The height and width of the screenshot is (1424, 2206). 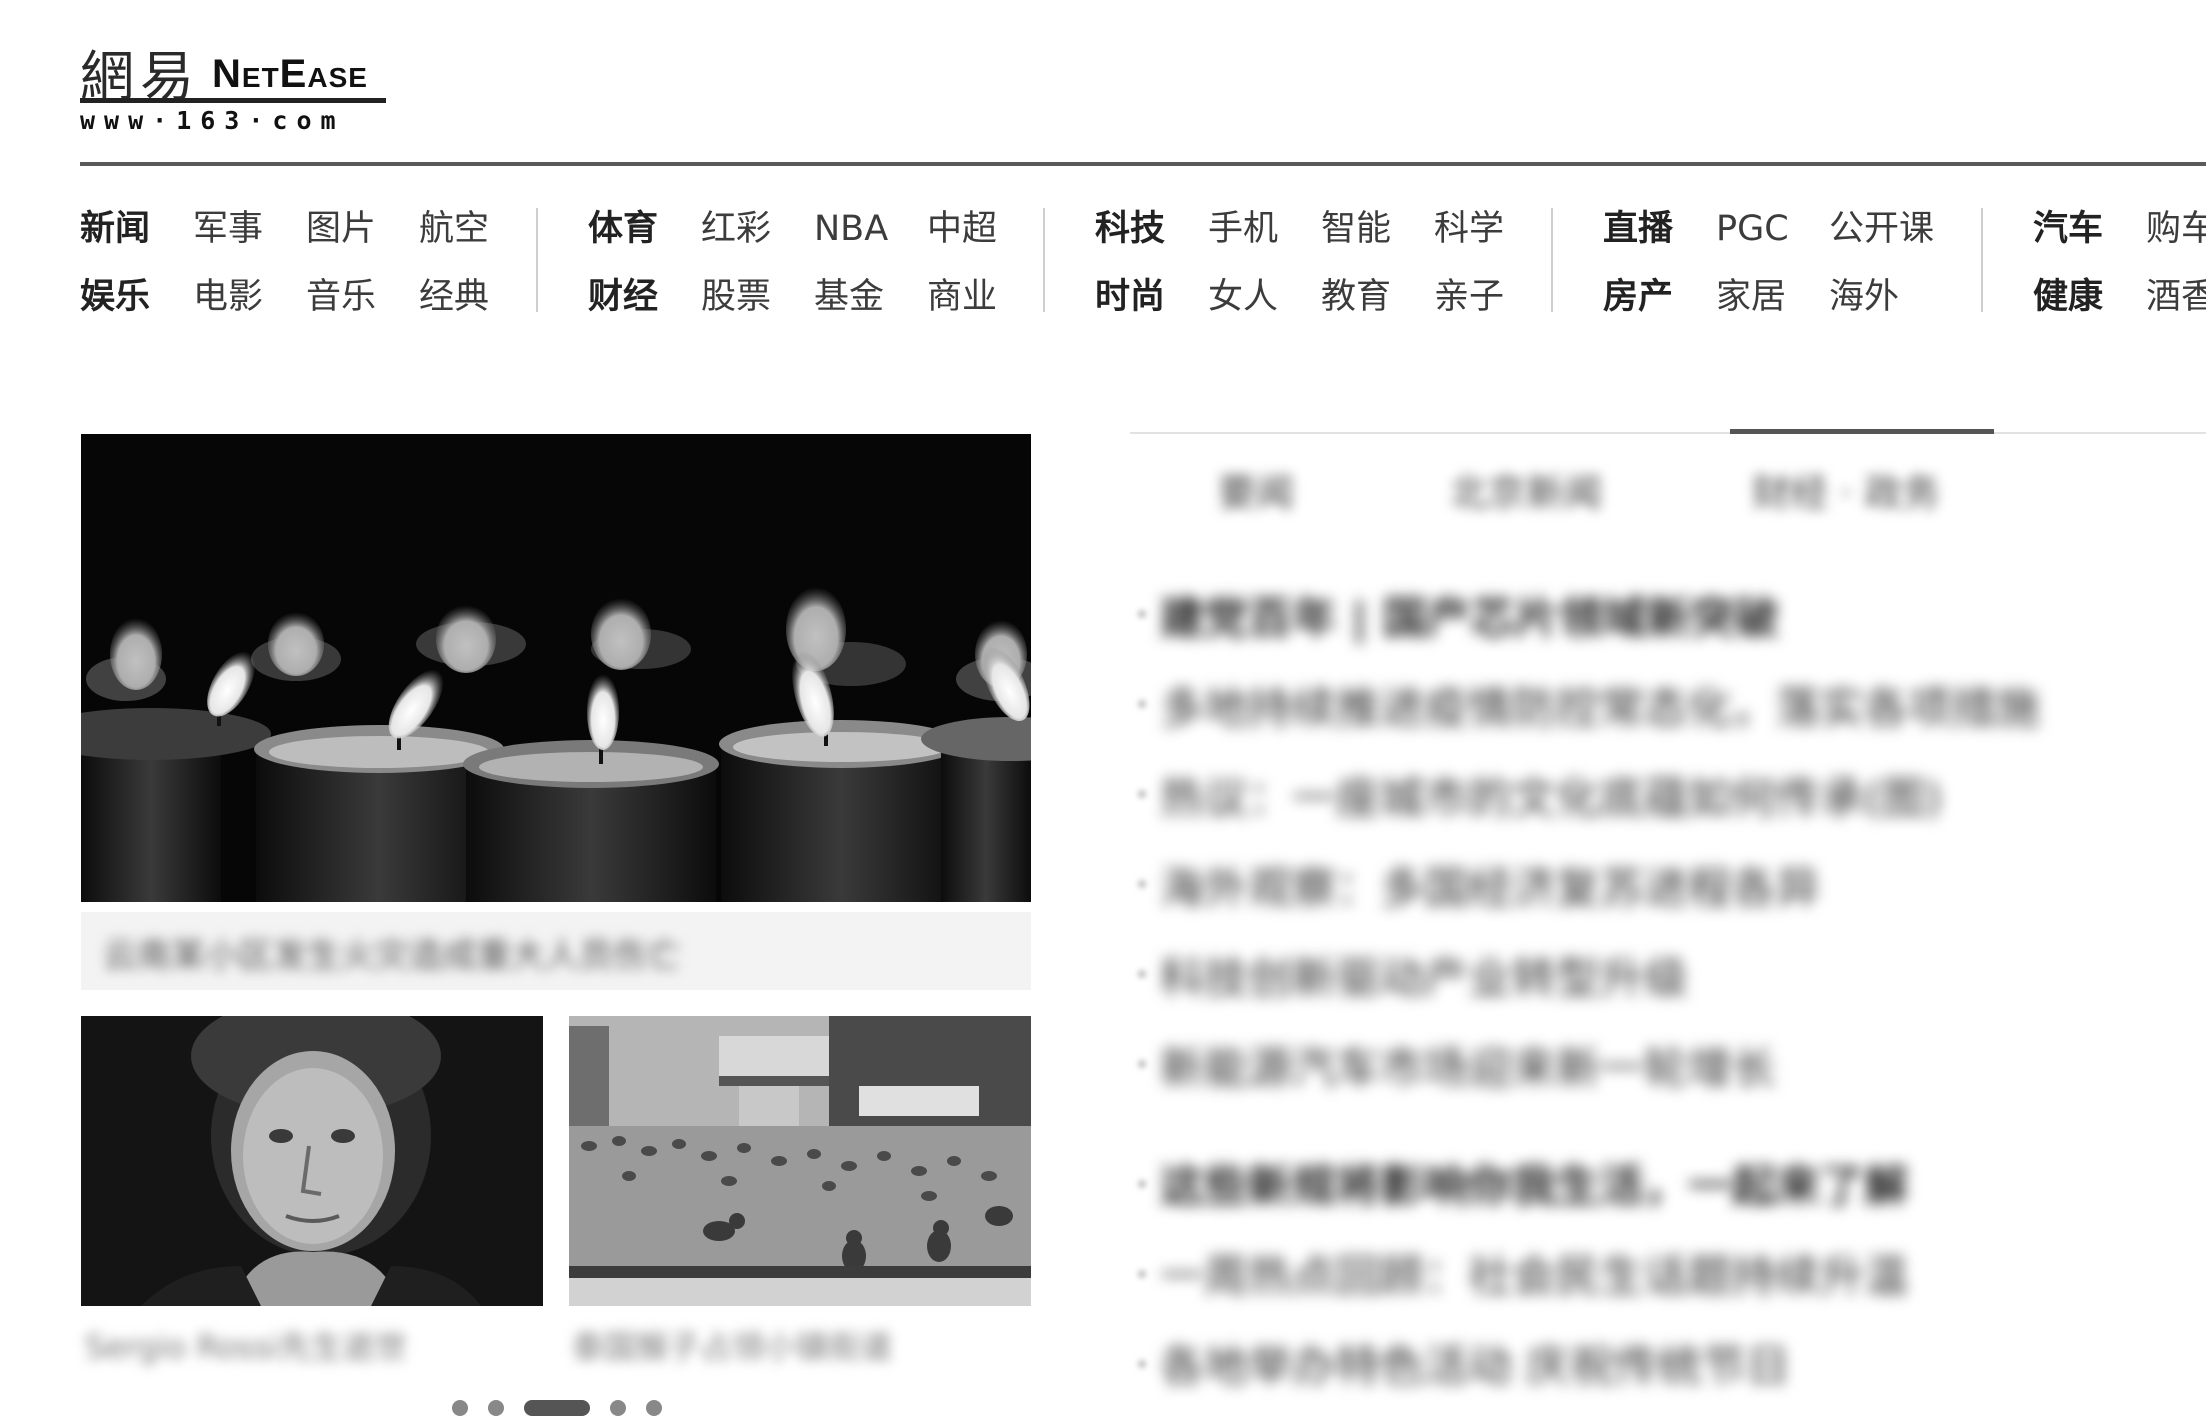 I want to click on nav-link: 中超, so click(x=983, y=229).